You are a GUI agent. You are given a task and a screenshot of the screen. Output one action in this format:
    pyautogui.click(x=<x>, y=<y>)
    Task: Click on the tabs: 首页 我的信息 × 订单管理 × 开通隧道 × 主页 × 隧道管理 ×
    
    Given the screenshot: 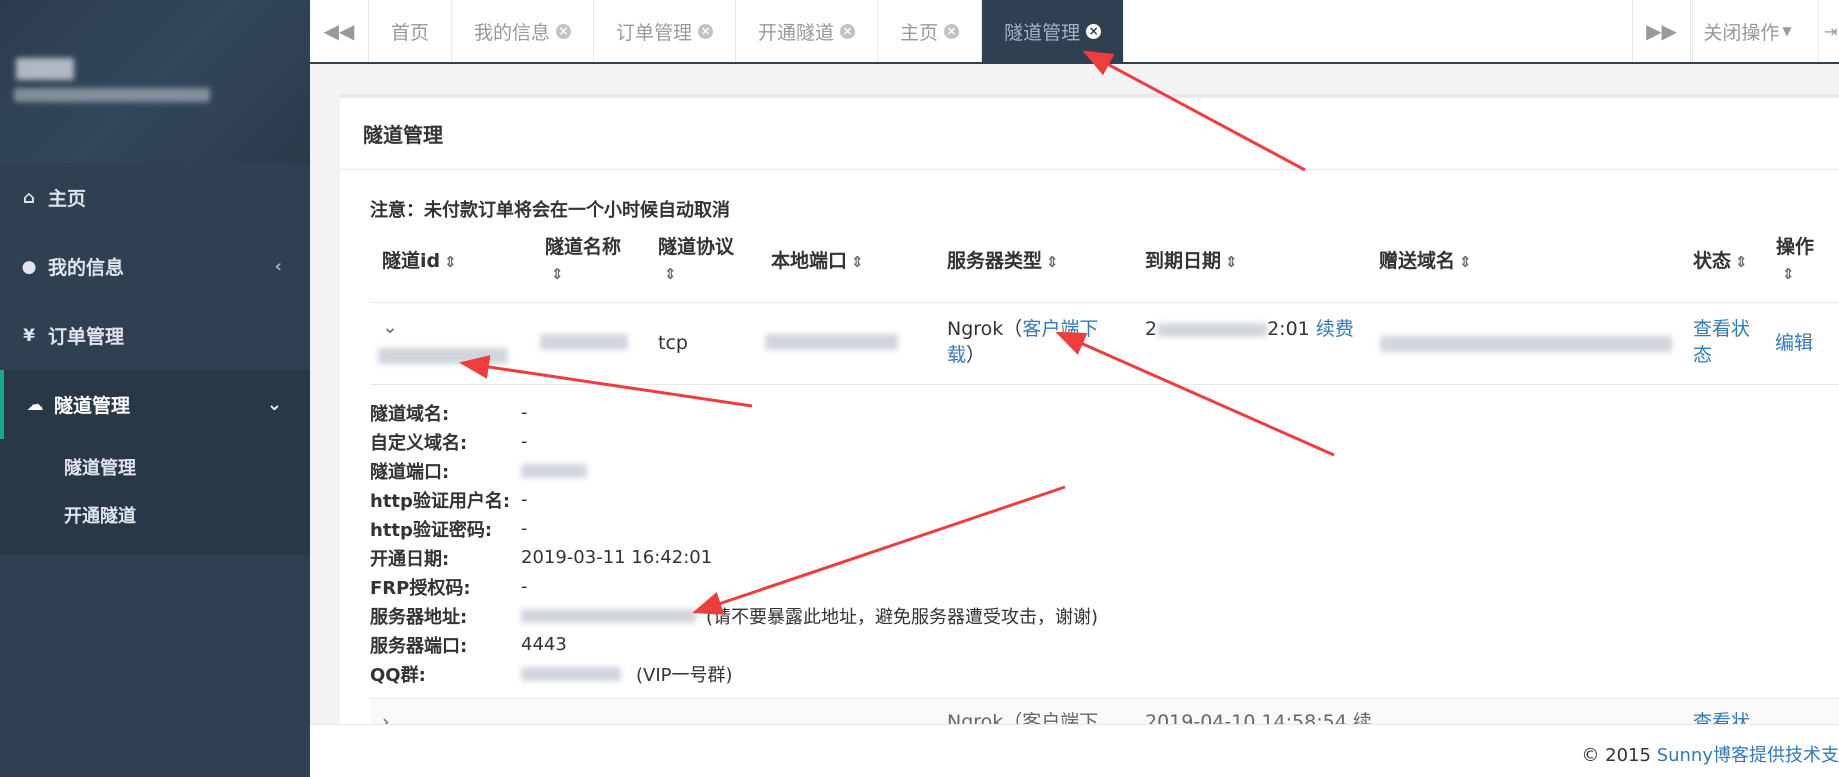 What is the action you would take?
    pyautogui.click(x=747, y=31)
    